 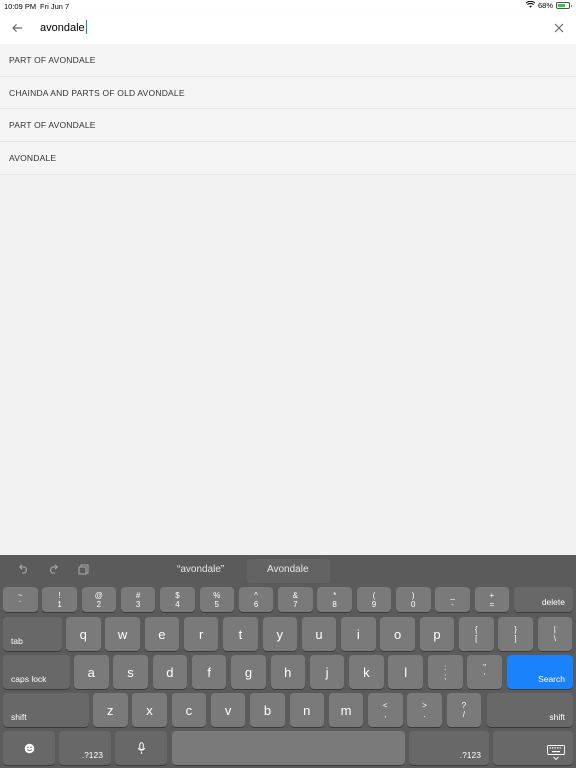 What do you see at coordinates (288, 748) in the screenshot?
I see `space-key` at bounding box center [288, 748].